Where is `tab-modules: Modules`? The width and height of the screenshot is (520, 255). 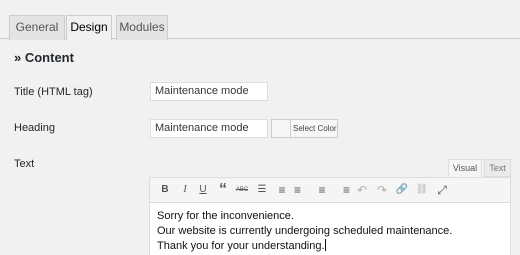 tab-modules: Modules is located at coordinates (142, 27).